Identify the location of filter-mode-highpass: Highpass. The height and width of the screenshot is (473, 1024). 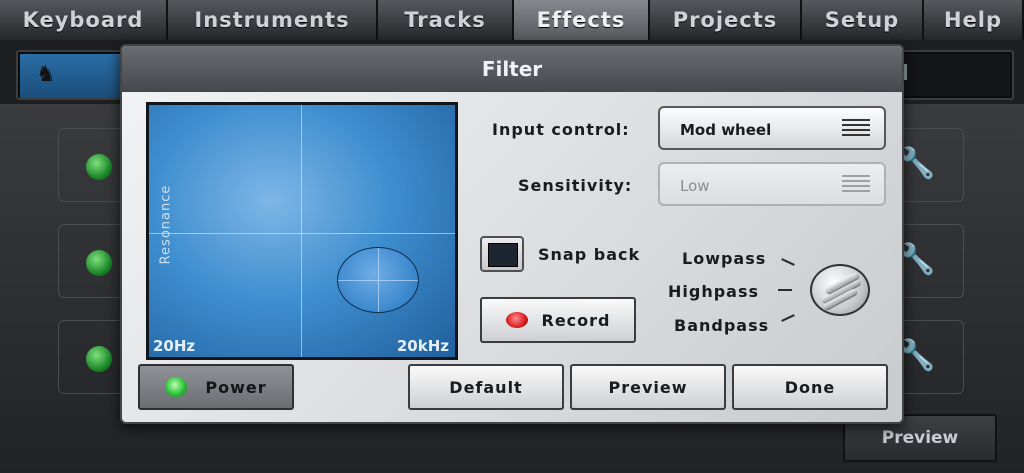
(713, 291).